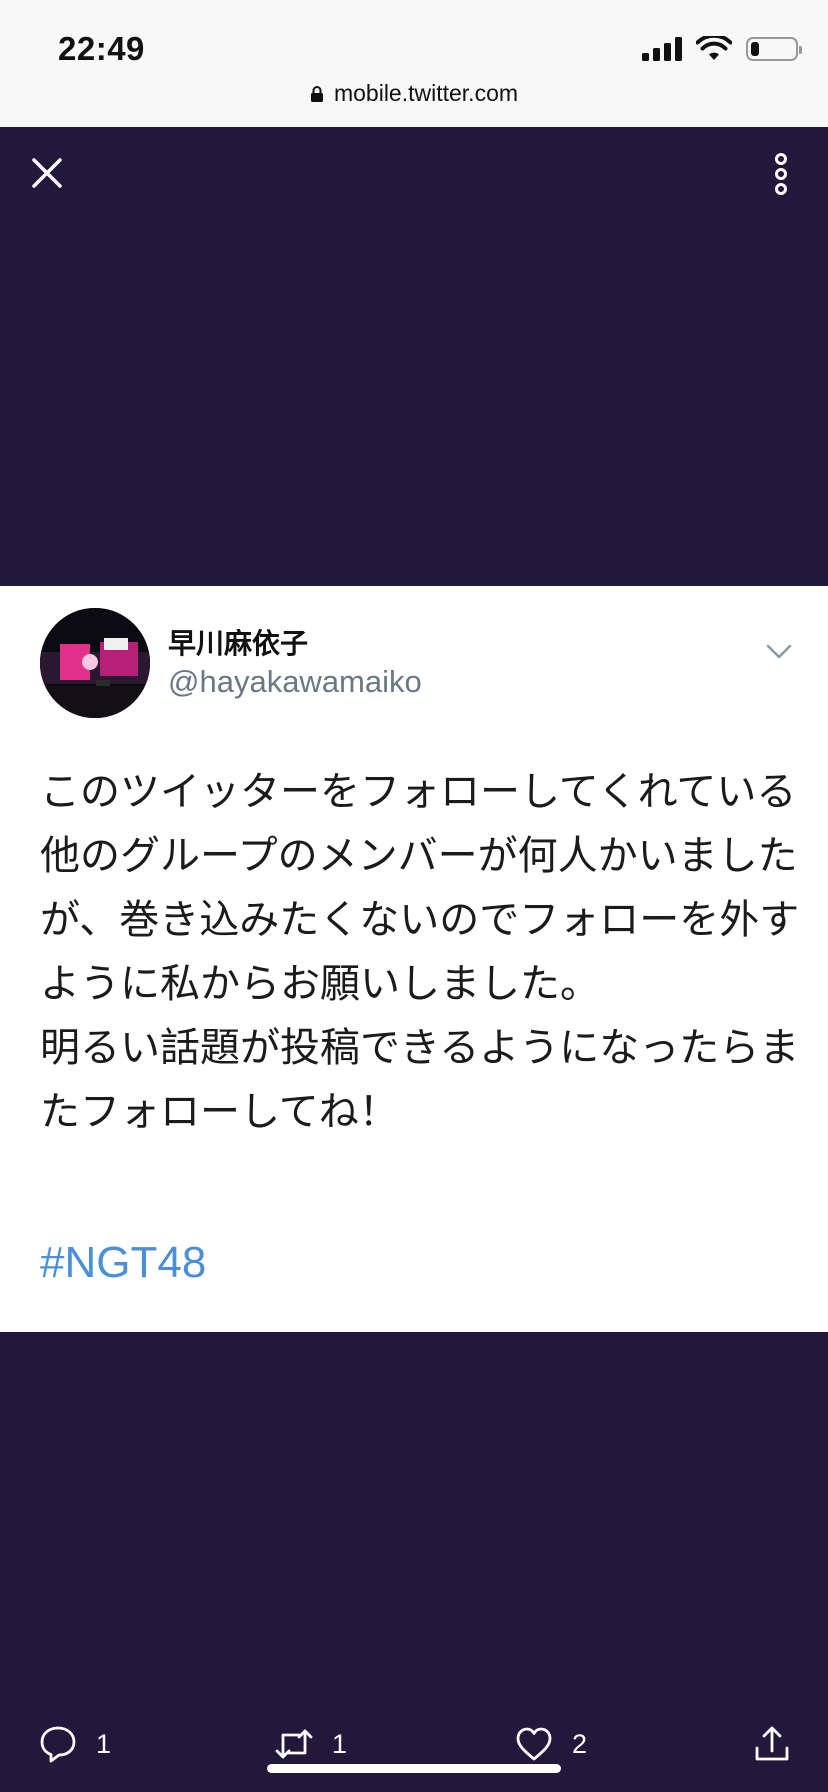 Image resolution: width=828 pixels, height=1792 pixels. I want to click on avatar, so click(95, 663).